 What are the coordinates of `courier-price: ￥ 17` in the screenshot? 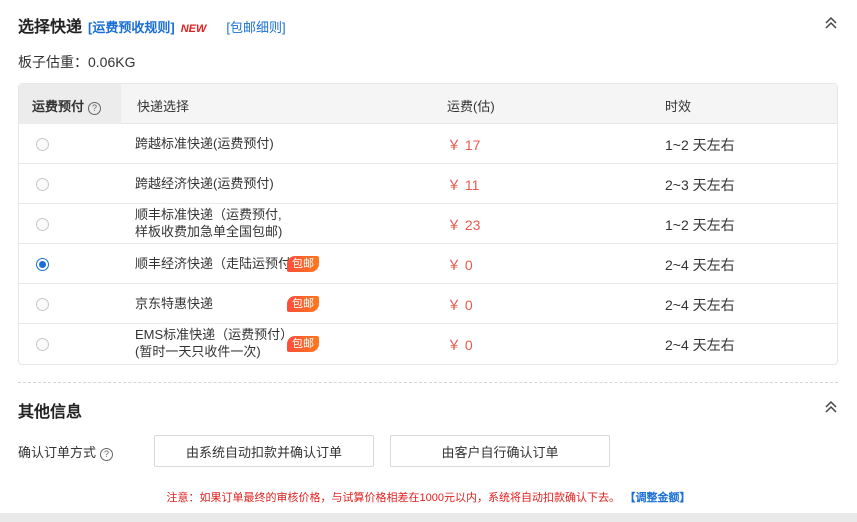 It's located at (464, 145).